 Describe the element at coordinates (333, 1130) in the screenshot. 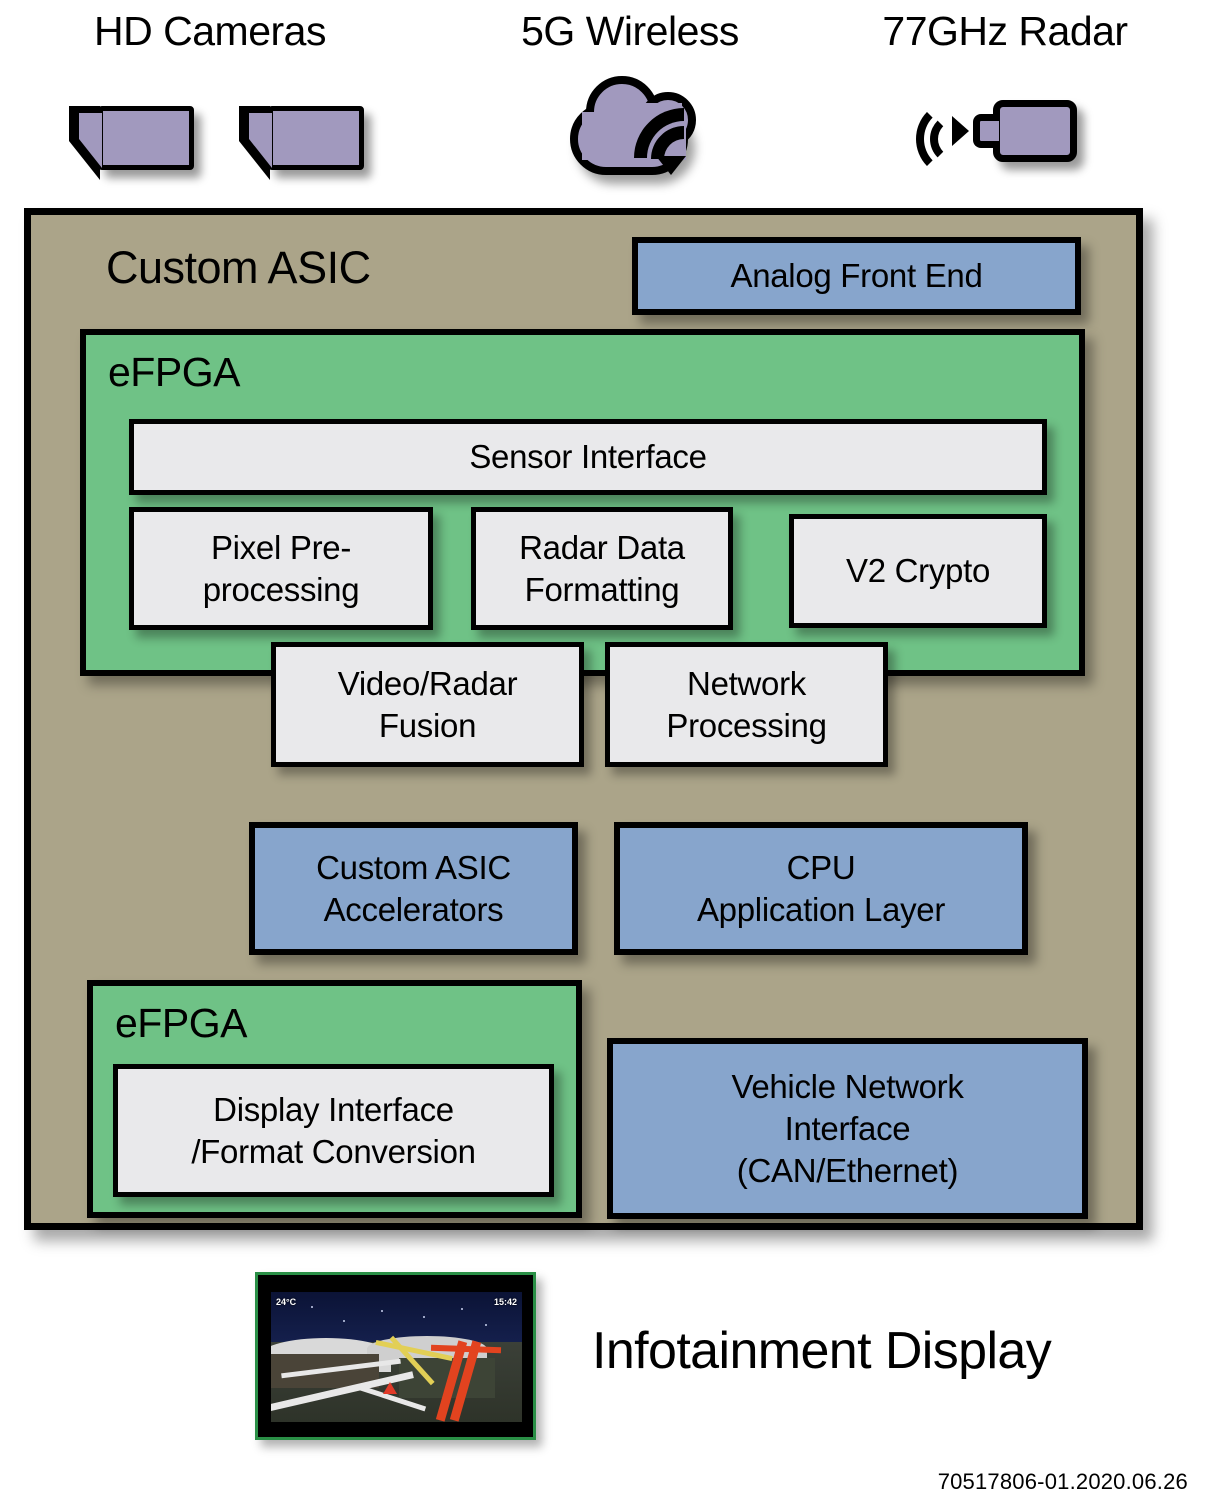

I see `display-interface-format-conversion-block: Display Interface /Format Conversion` at that location.